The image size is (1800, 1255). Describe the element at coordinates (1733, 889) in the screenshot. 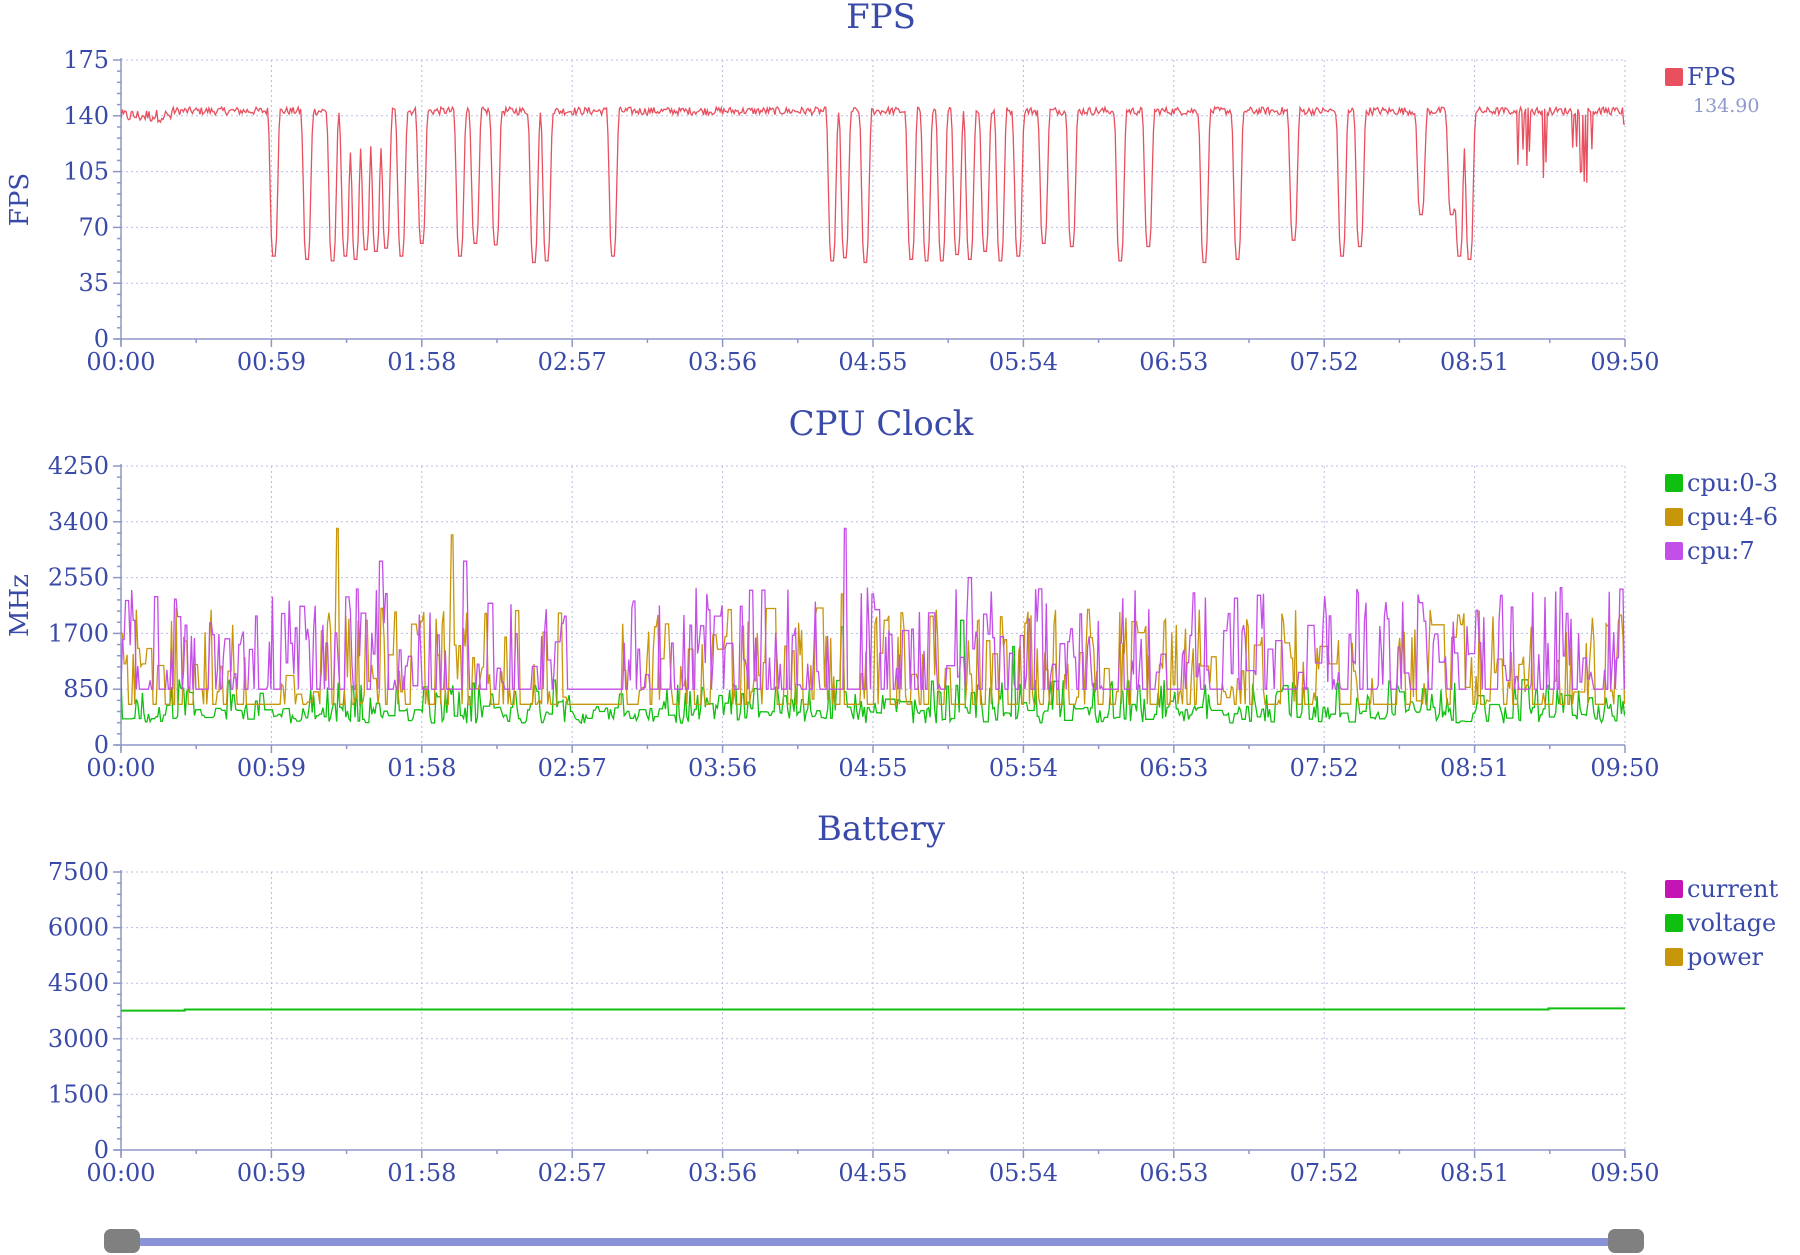

I see `legend-label: current` at that location.